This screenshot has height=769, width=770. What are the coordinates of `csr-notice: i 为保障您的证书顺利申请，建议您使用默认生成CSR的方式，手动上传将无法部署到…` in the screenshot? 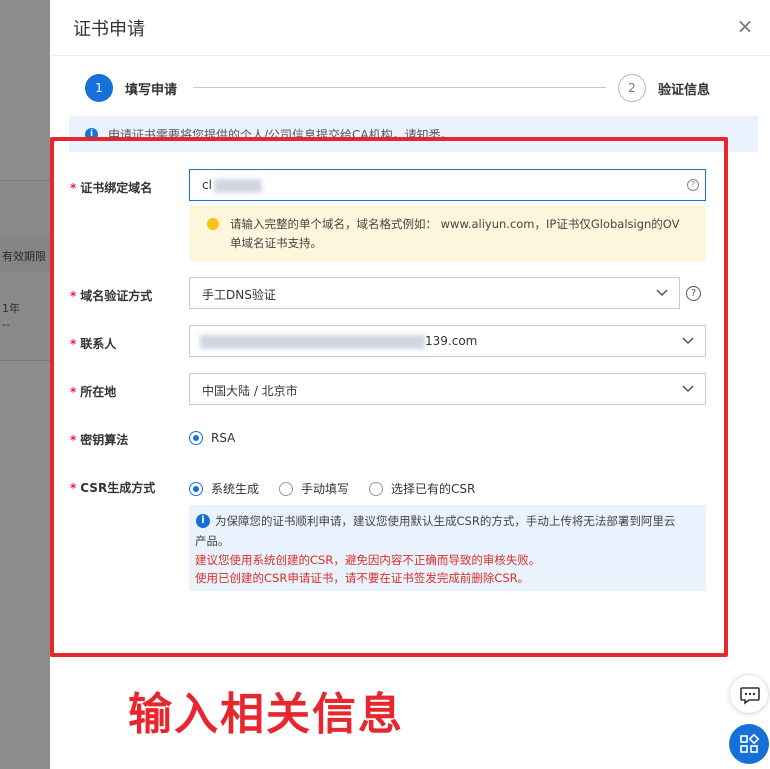 It's located at (447, 548).